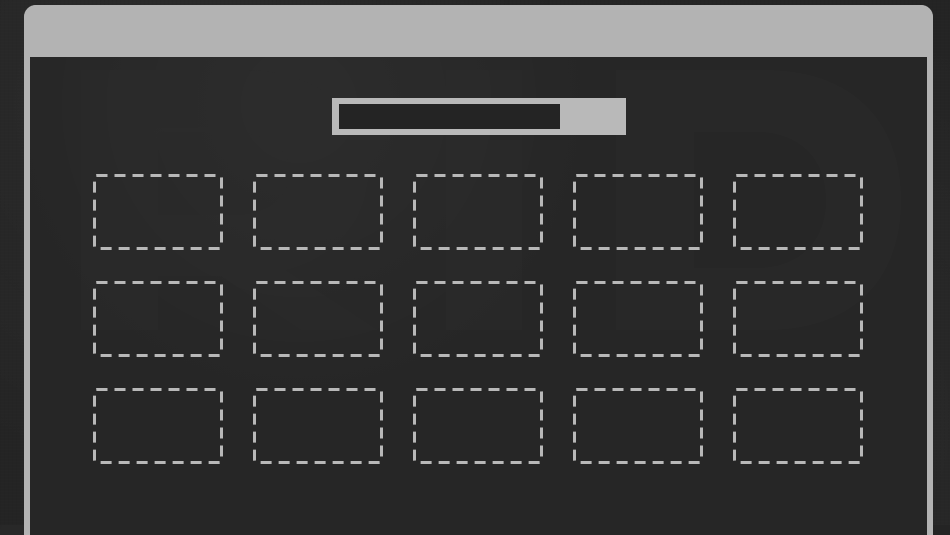 This screenshot has height=535, width=950. I want to click on progress-bar, so click(479, 116).